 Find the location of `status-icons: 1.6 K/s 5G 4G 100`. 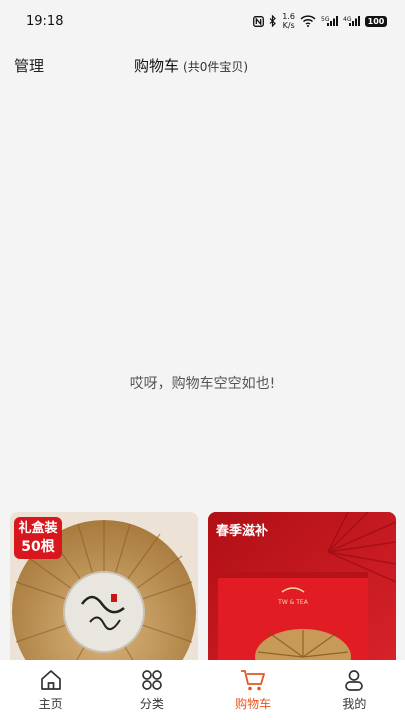

status-icons: 1.6 K/s 5G 4G 100 is located at coordinates (320, 21).